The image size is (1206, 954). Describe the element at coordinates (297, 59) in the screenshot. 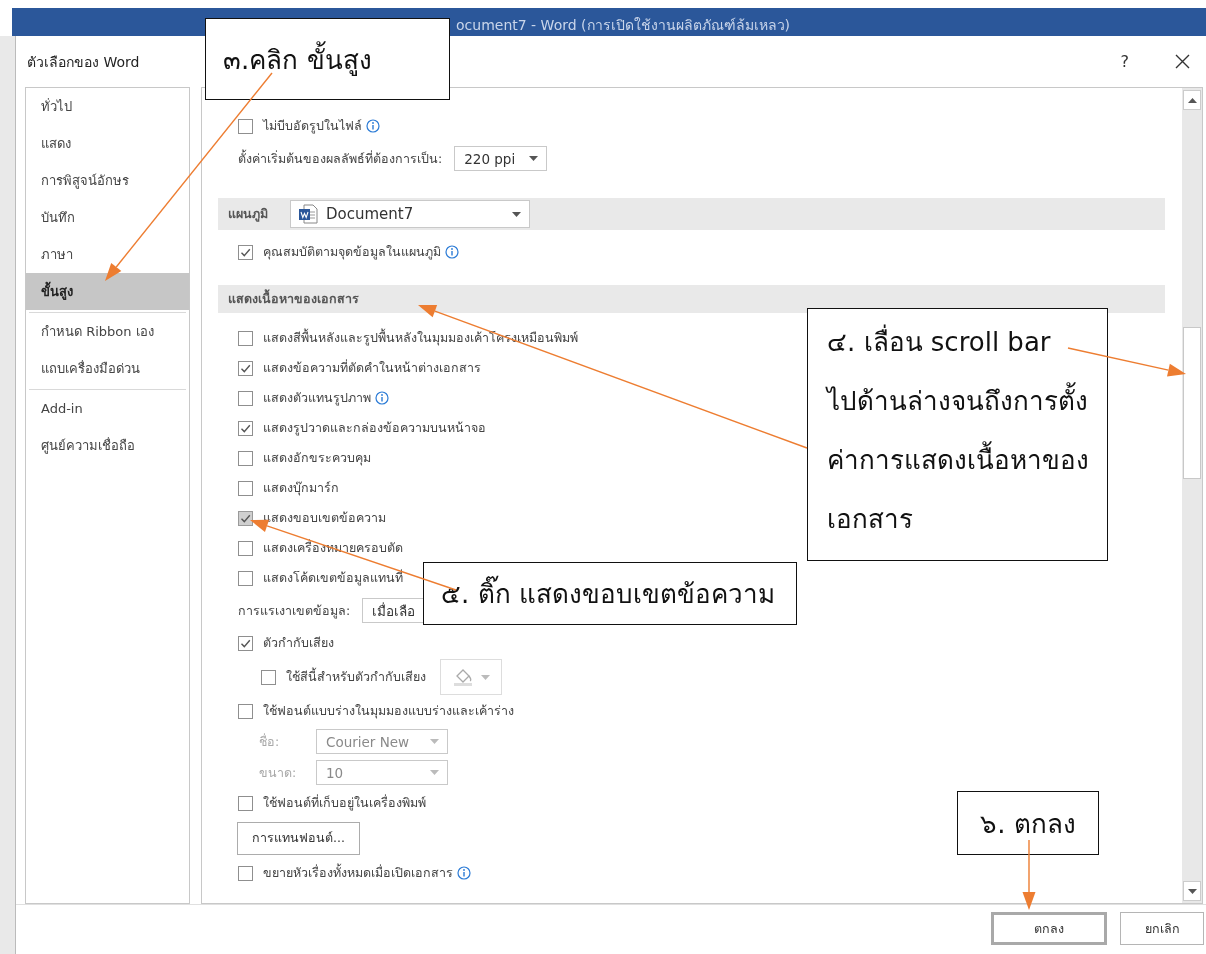

I see `callout-text: ๓.คลิก ขั้นสูง` at that location.